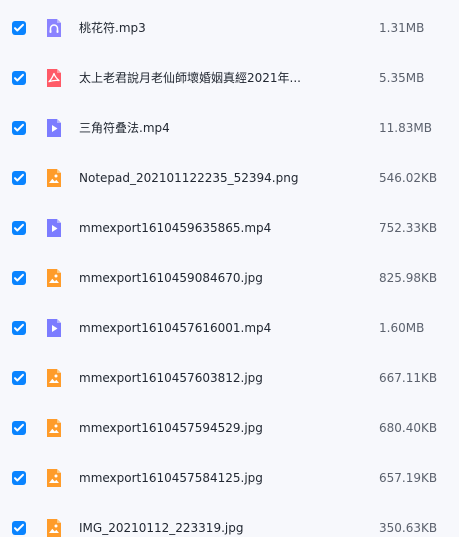 The image size is (459, 537). What do you see at coordinates (405, 128) in the screenshot?
I see `file-size: 11.83MB` at bounding box center [405, 128].